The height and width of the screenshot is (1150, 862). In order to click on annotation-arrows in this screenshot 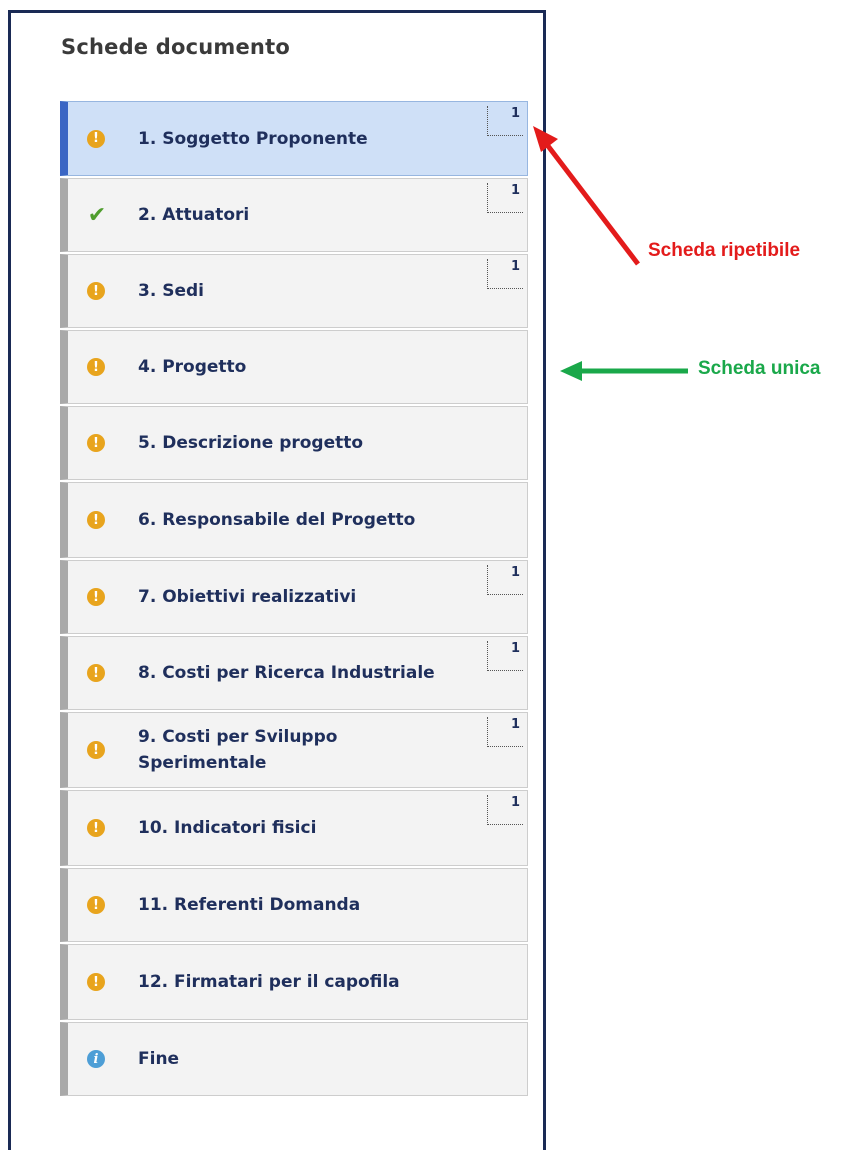, I will do `click(610, 253)`.